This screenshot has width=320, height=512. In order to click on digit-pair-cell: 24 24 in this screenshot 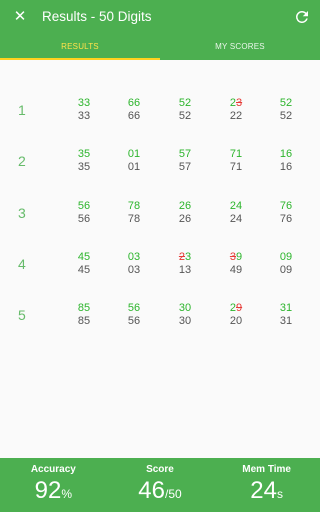, I will do `click(236, 213)`.